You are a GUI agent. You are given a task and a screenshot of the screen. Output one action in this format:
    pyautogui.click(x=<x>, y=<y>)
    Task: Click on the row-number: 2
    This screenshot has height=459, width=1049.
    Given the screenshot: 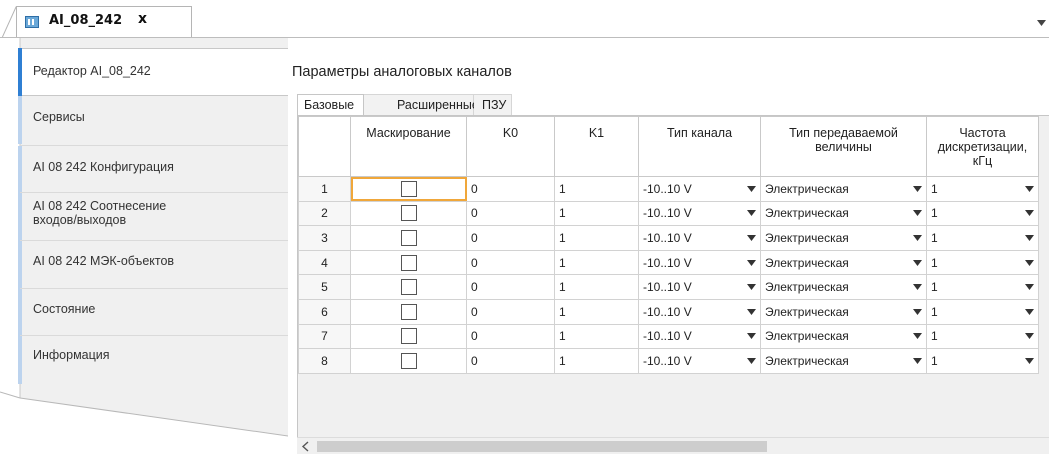 What is the action you would take?
    pyautogui.click(x=324, y=213)
    